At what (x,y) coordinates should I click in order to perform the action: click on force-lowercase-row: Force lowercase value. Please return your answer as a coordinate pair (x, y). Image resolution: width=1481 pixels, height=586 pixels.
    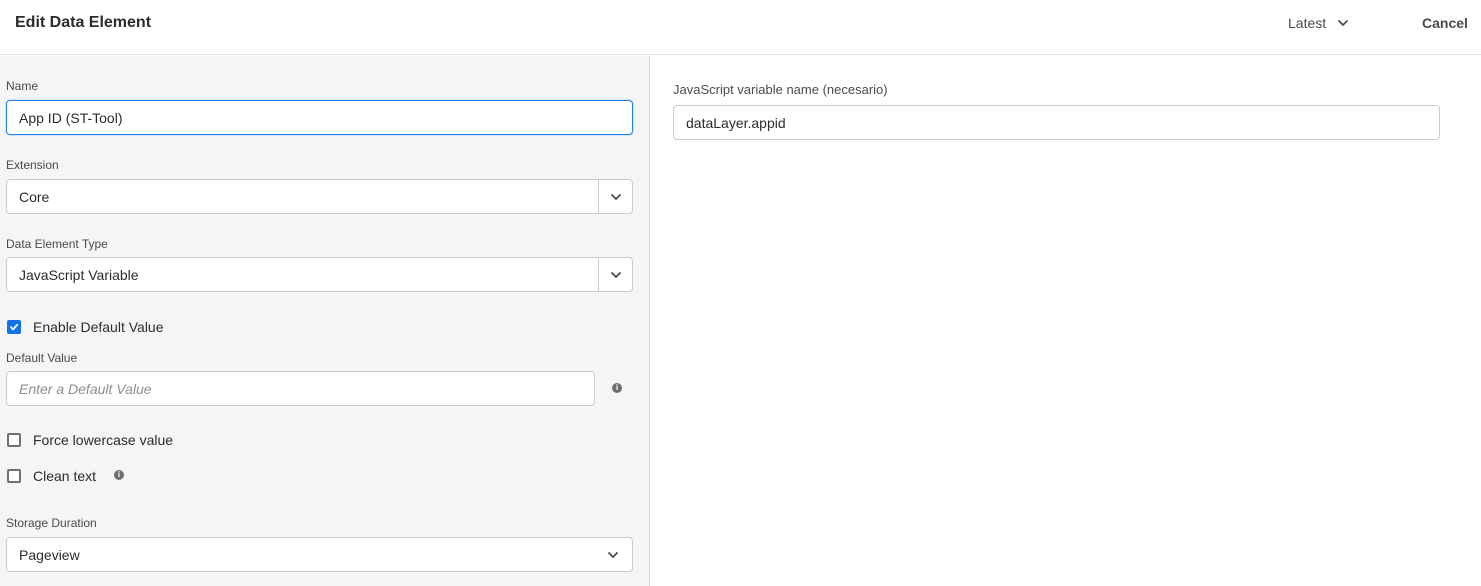
    Looking at the image, I should click on (90, 440).